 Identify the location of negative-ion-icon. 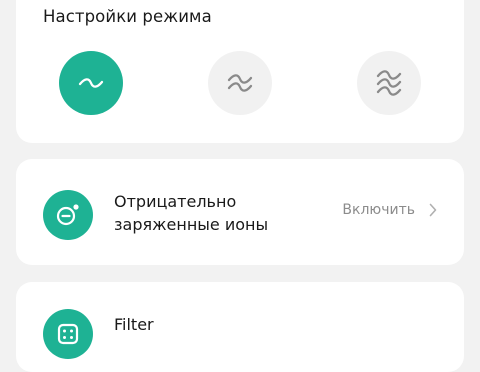
(68, 215).